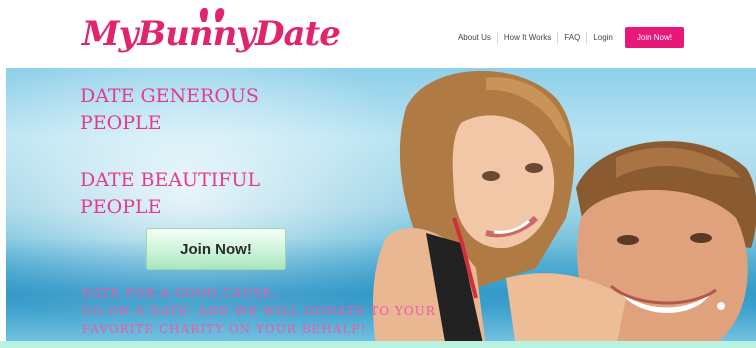 This screenshot has width=756, height=348. What do you see at coordinates (216, 249) in the screenshot?
I see `hero-join-button: Join Now!` at bounding box center [216, 249].